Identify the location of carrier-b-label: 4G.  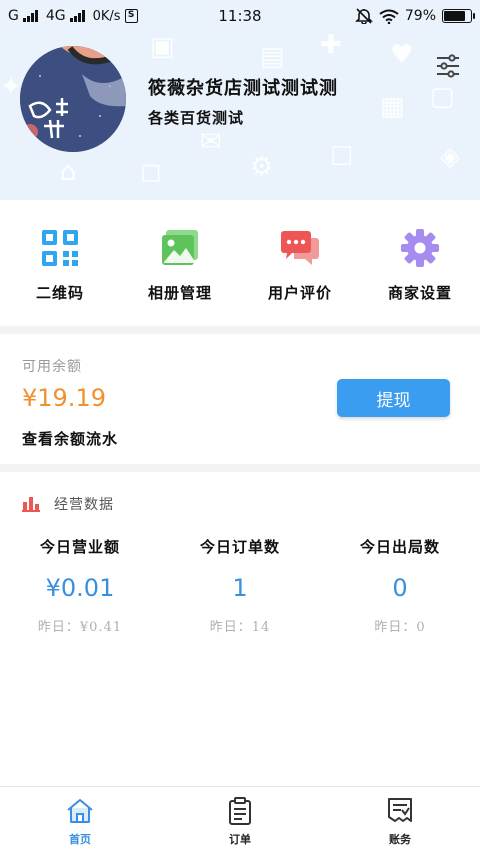
(55, 16).